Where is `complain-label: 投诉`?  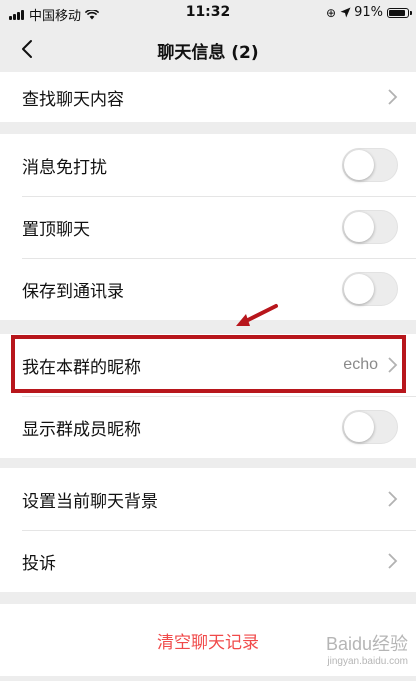 complain-label: 投诉 is located at coordinates (39, 563).